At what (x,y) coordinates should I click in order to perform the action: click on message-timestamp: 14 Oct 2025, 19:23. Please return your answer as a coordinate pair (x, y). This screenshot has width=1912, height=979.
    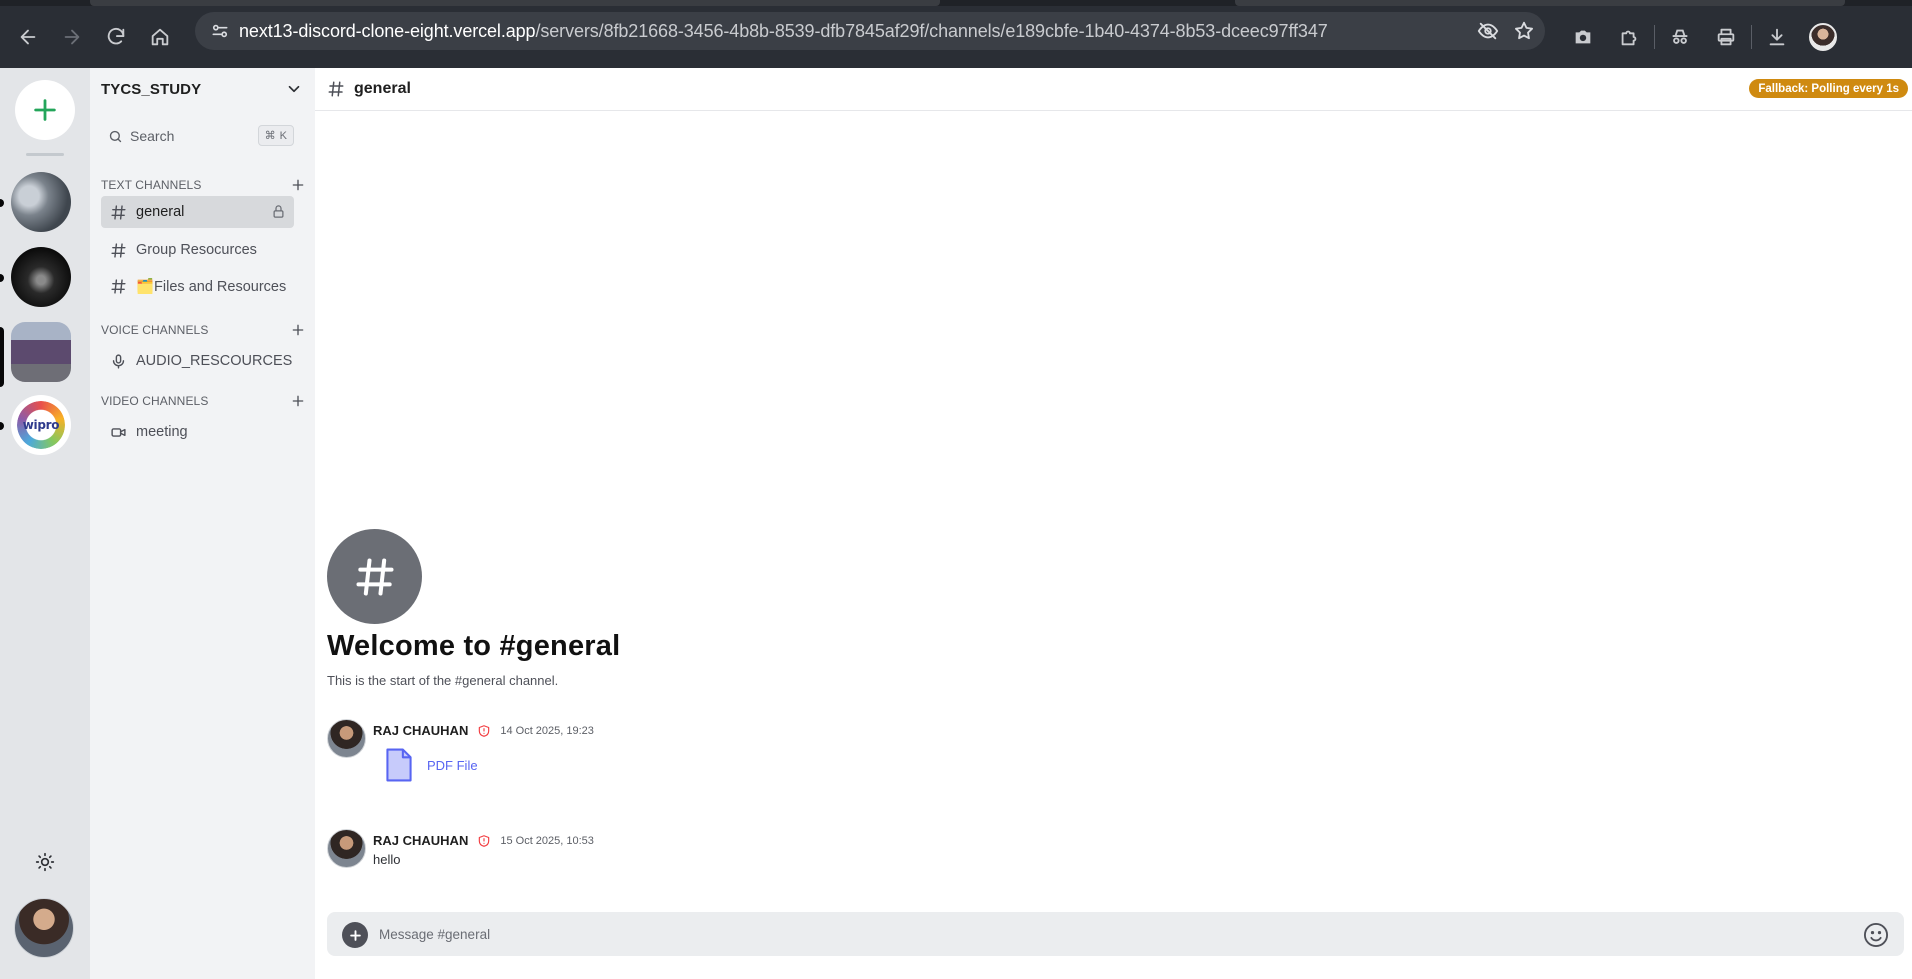
    Looking at the image, I should click on (547, 730).